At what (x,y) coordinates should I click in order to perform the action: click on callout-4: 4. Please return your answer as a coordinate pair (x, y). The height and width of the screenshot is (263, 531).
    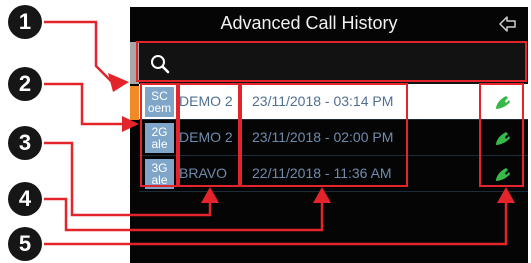
    Looking at the image, I should click on (25, 199).